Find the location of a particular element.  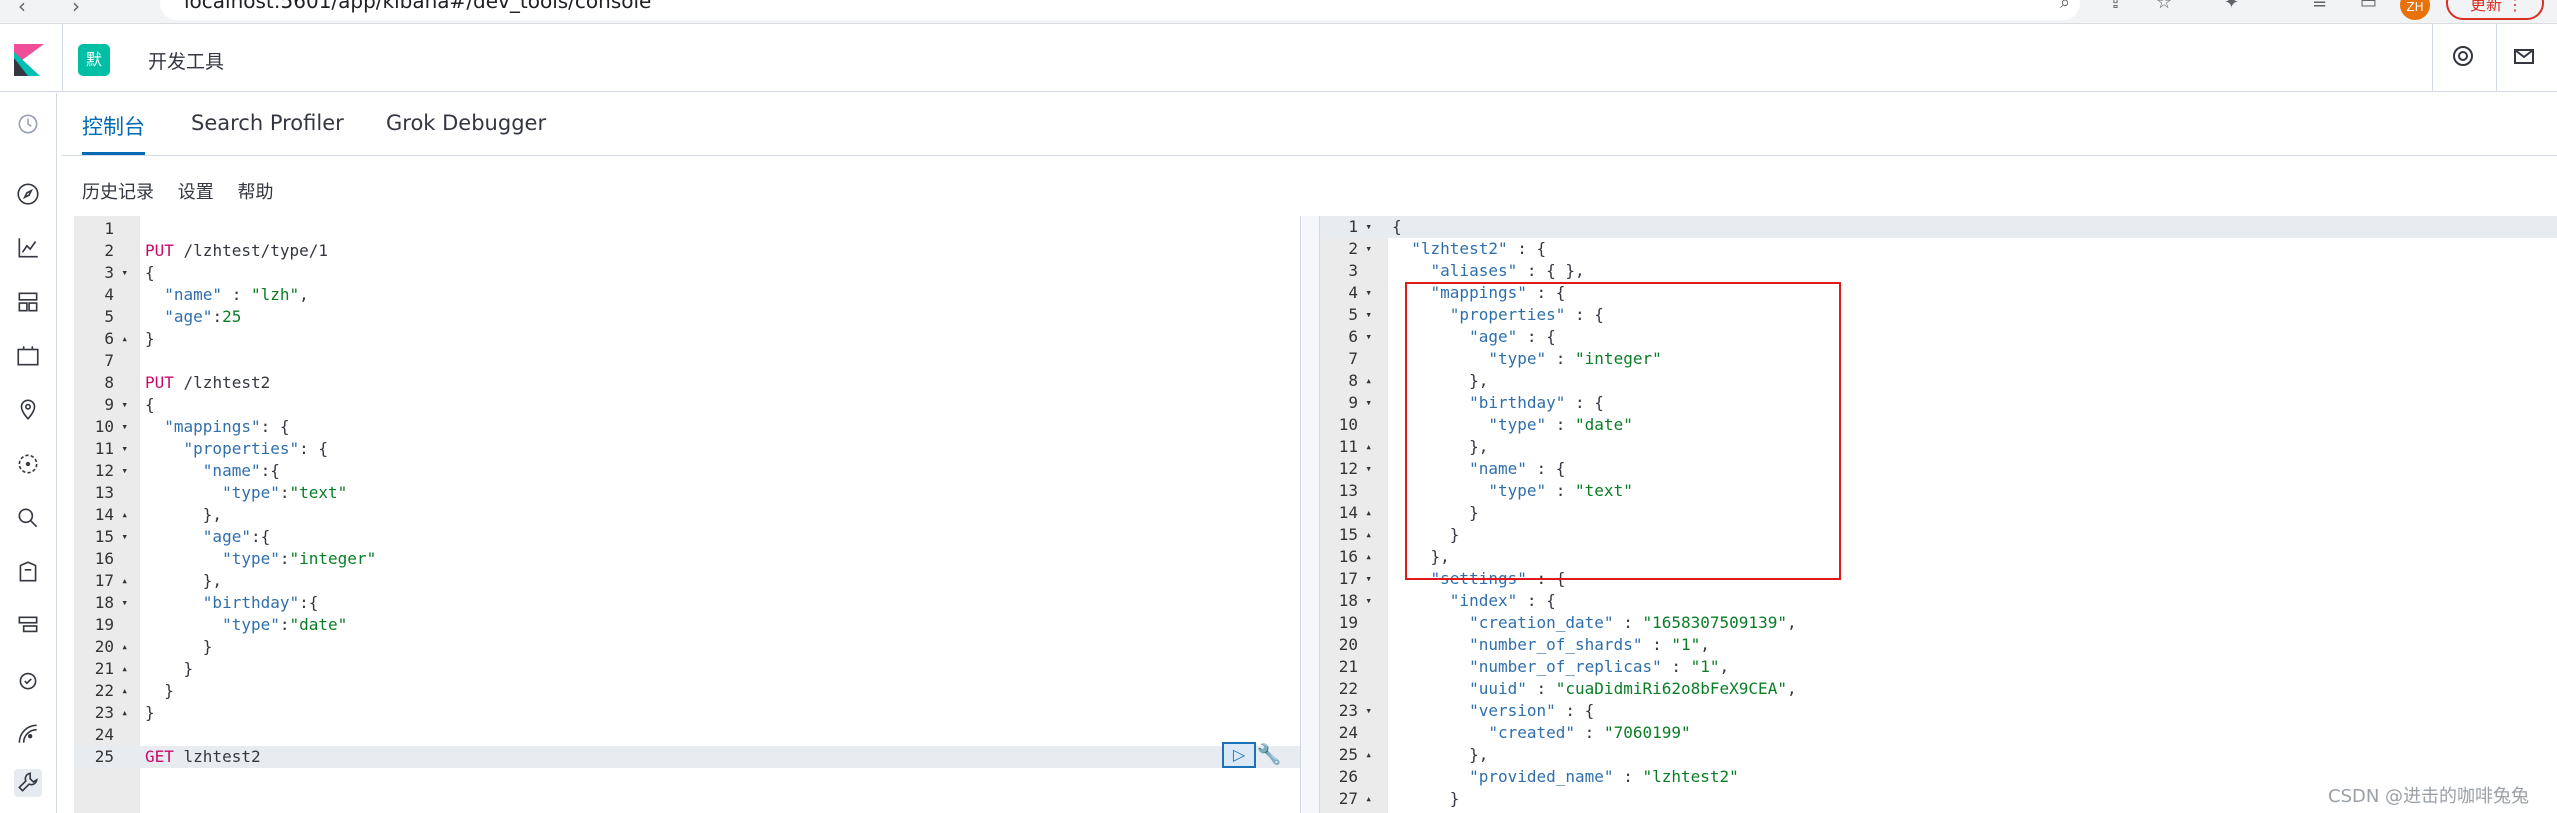

code-line: 12 ▾ "name":{ is located at coordinates (687, 471).